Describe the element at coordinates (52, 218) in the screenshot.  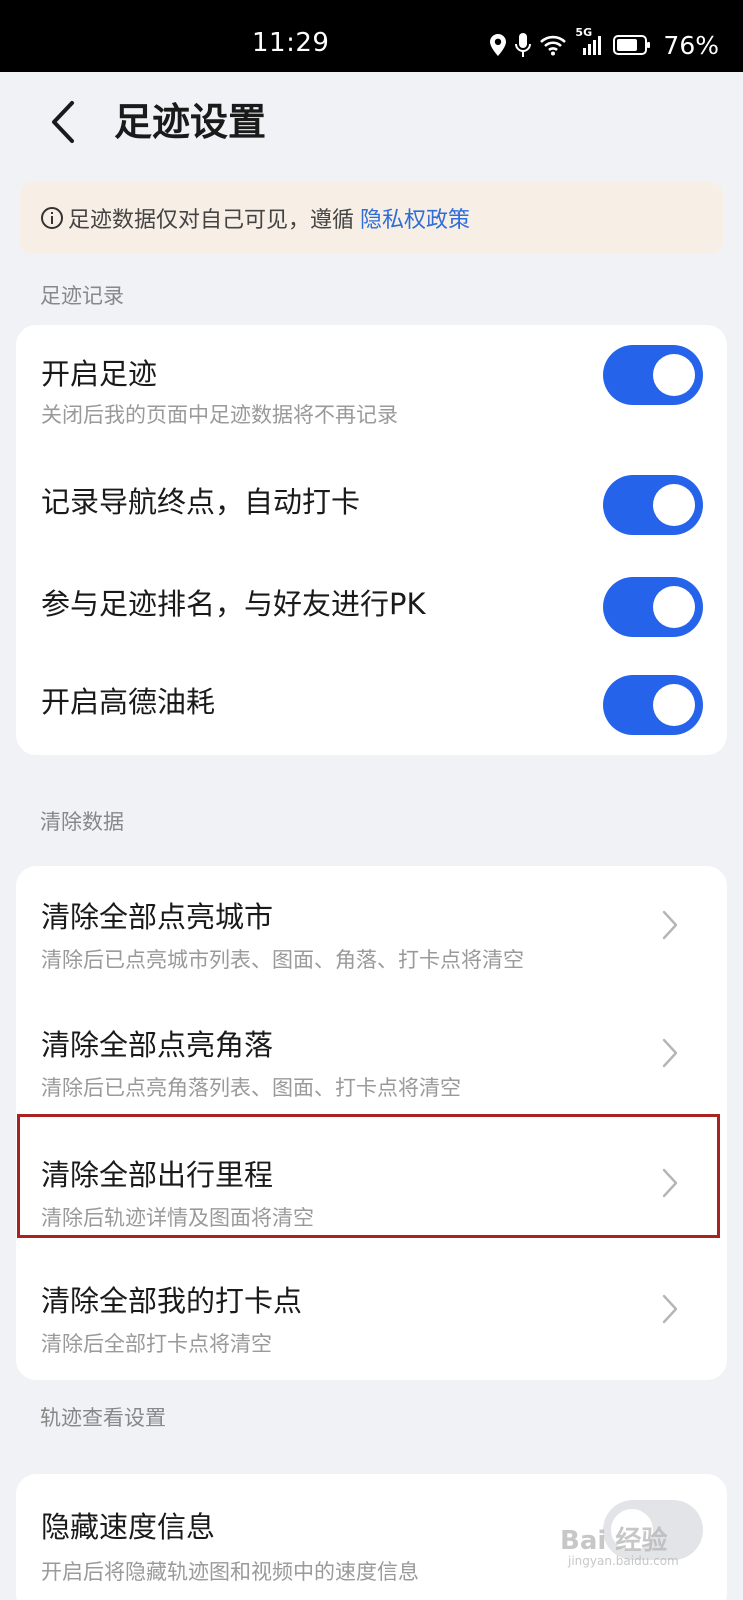
I see `info-icon` at that location.